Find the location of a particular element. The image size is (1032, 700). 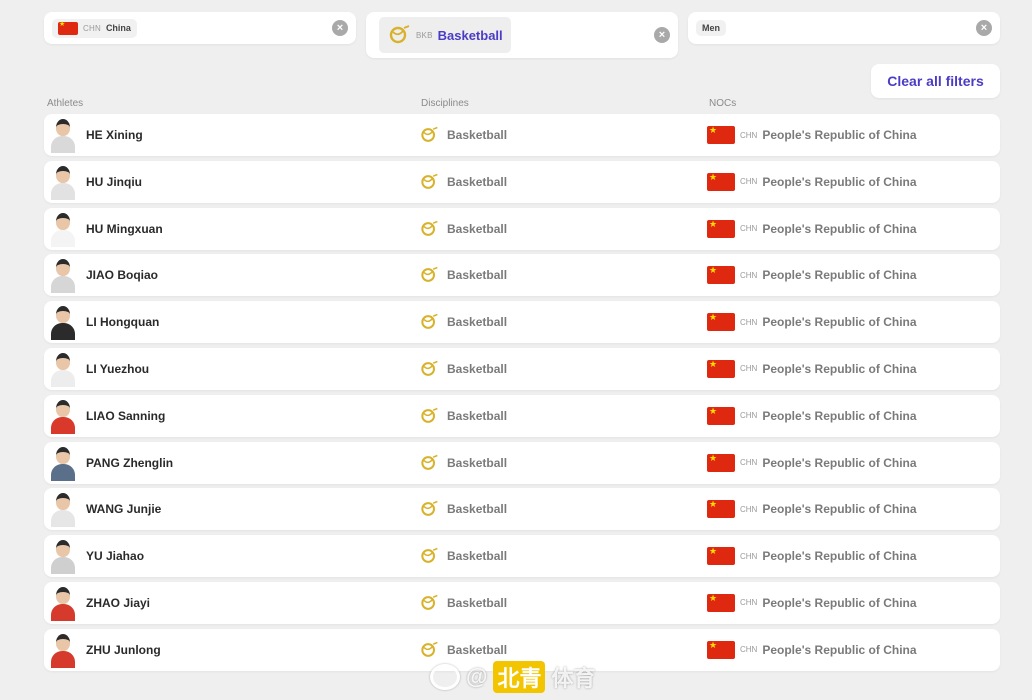

athletes-column-header: Athletes is located at coordinates (65, 103).